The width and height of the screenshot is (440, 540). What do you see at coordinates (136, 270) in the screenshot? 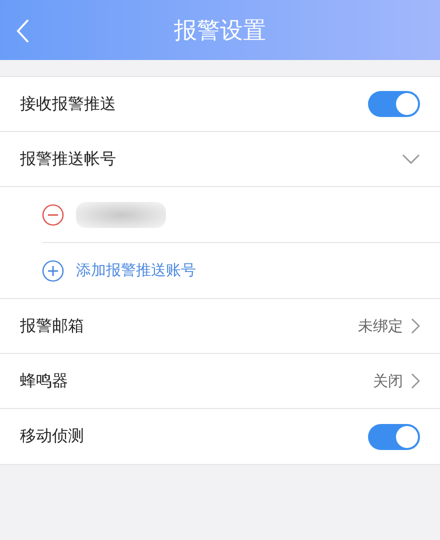
I see `add-account-link: 添加报警推送账号` at bounding box center [136, 270].